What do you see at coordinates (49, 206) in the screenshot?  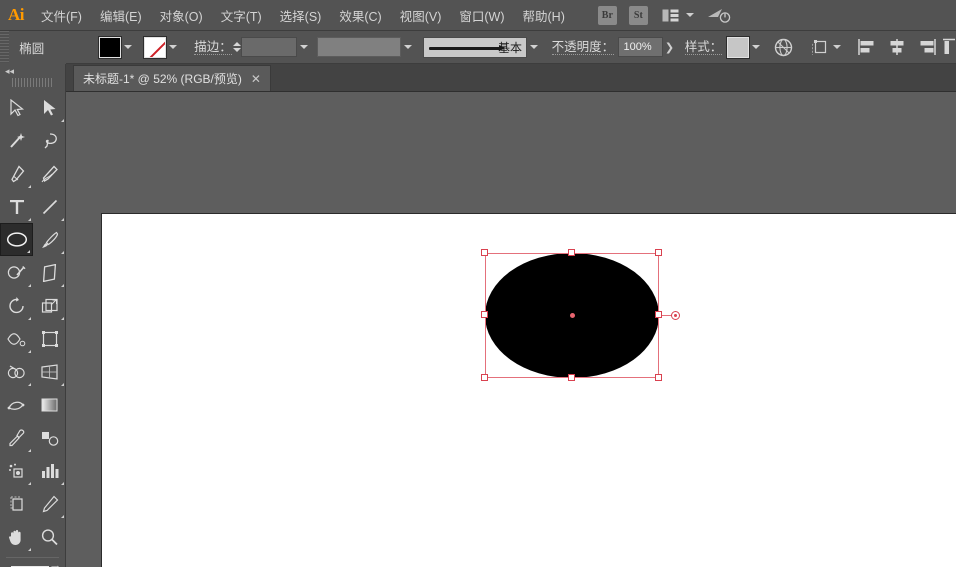 I see `tool-line-segment` at bounding box center [49, 206].